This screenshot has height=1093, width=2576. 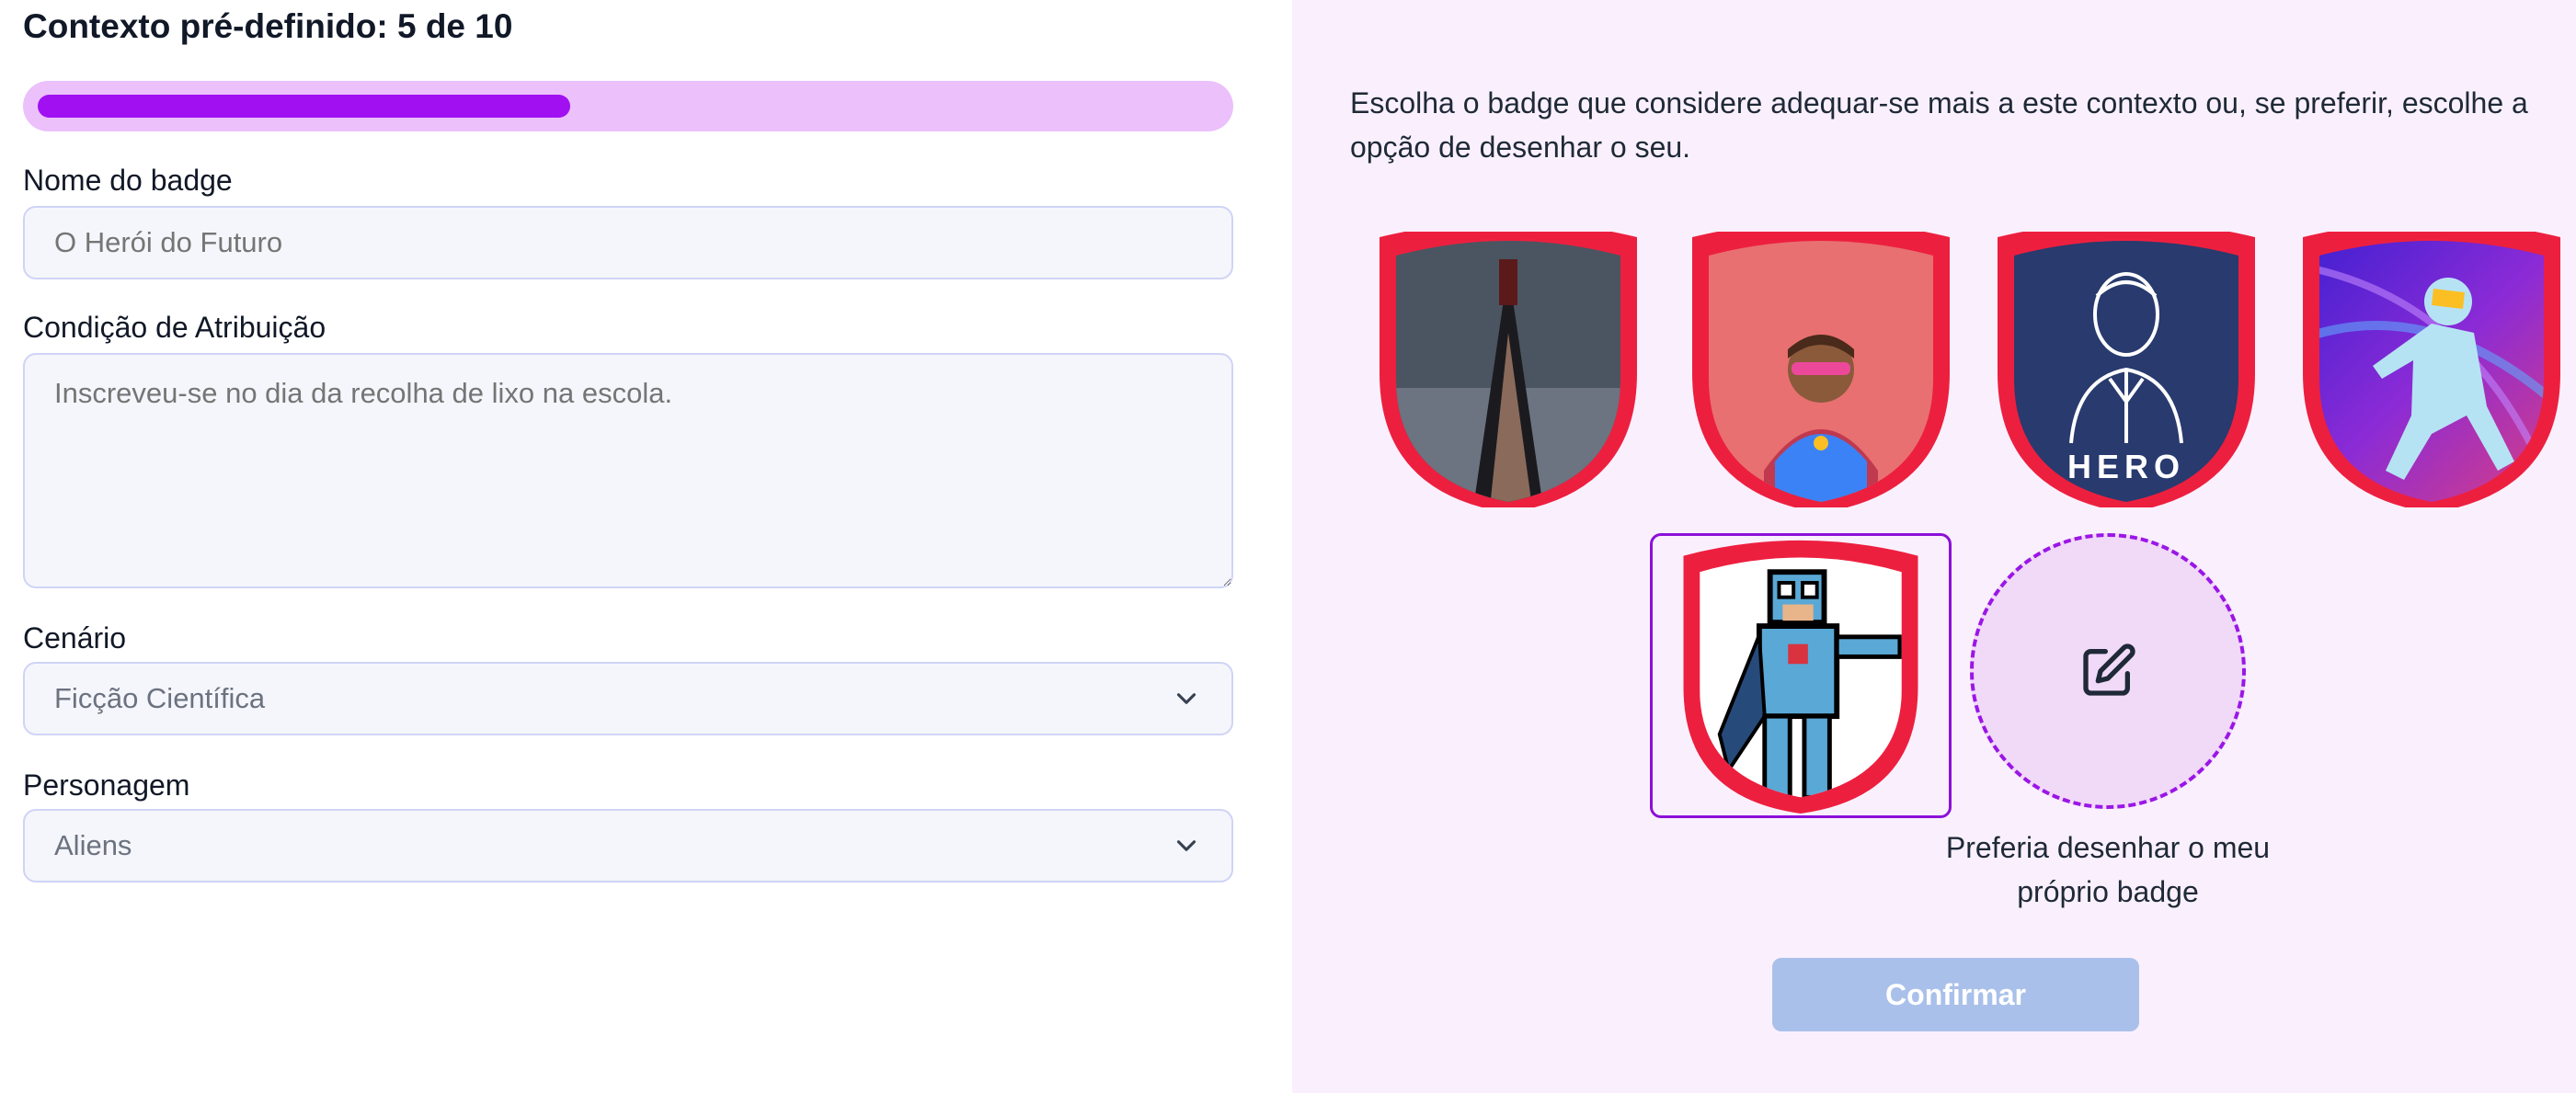 What do you see at coordinates (106, 785) in the screenshot?
I see `character-label: Personagem` at bounding box center [106, 785].